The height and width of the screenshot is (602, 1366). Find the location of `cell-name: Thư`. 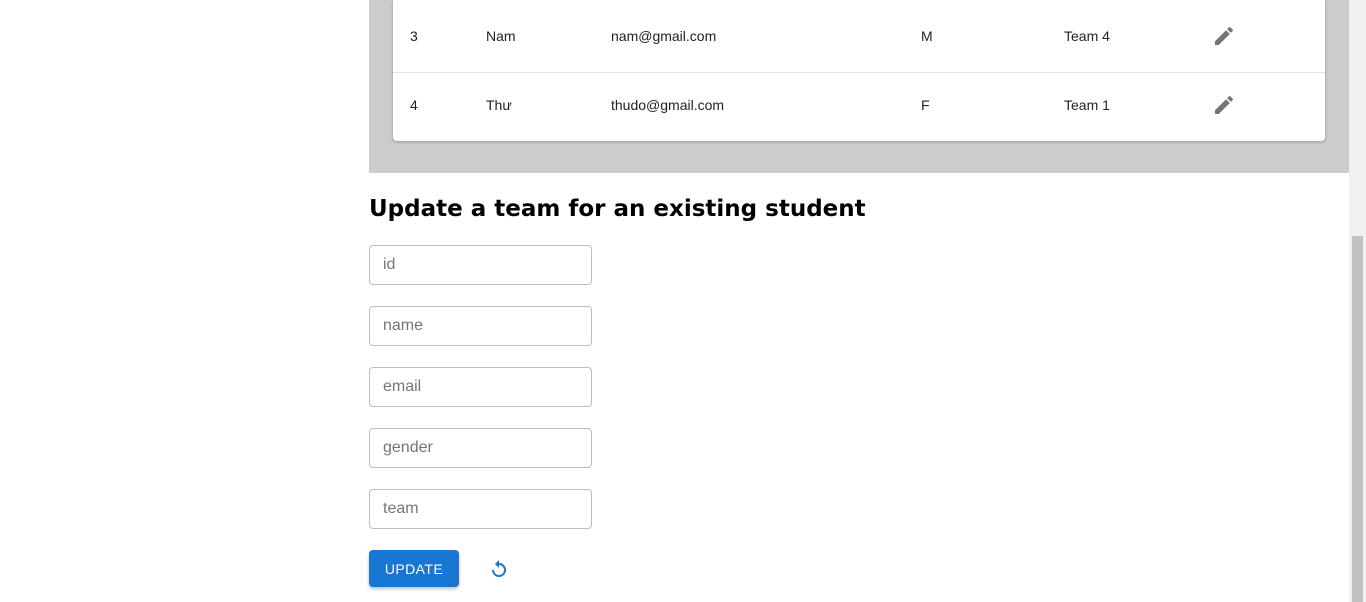

cell-name: Thư is located at coordinates (499, 105).